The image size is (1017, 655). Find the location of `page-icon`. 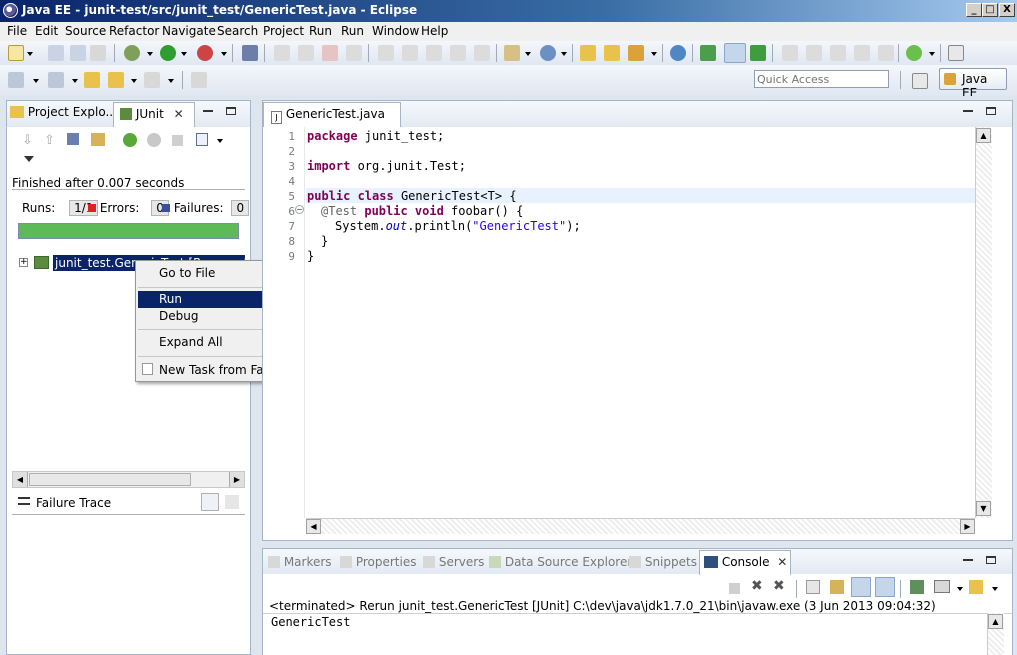

page-icon is located at coordinates (886, 53).